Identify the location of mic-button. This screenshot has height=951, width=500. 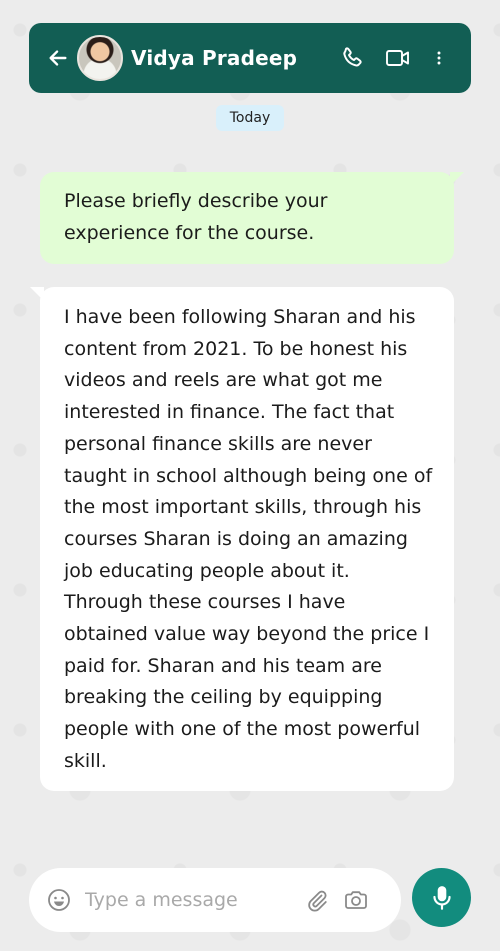
(441, 897).